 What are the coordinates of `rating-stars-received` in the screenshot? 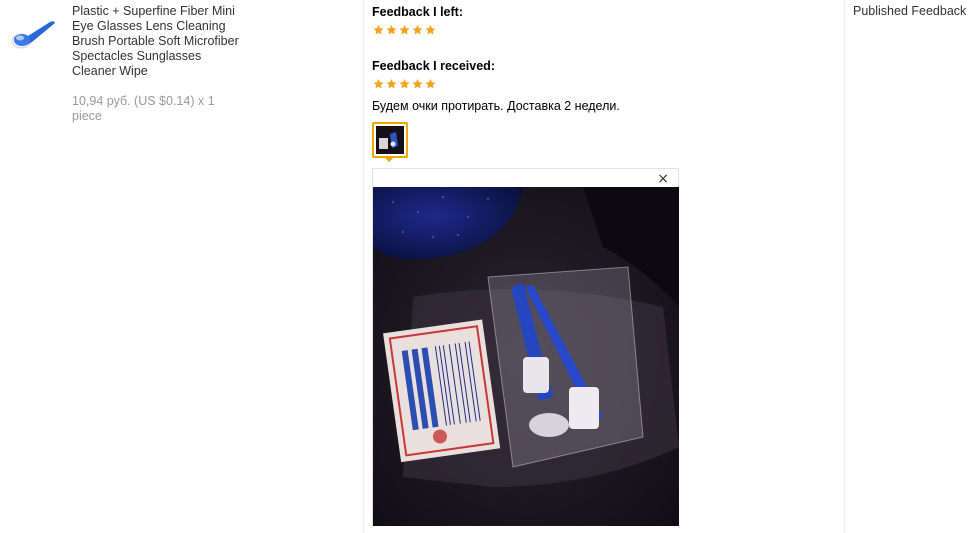 It's located at (404, 84).